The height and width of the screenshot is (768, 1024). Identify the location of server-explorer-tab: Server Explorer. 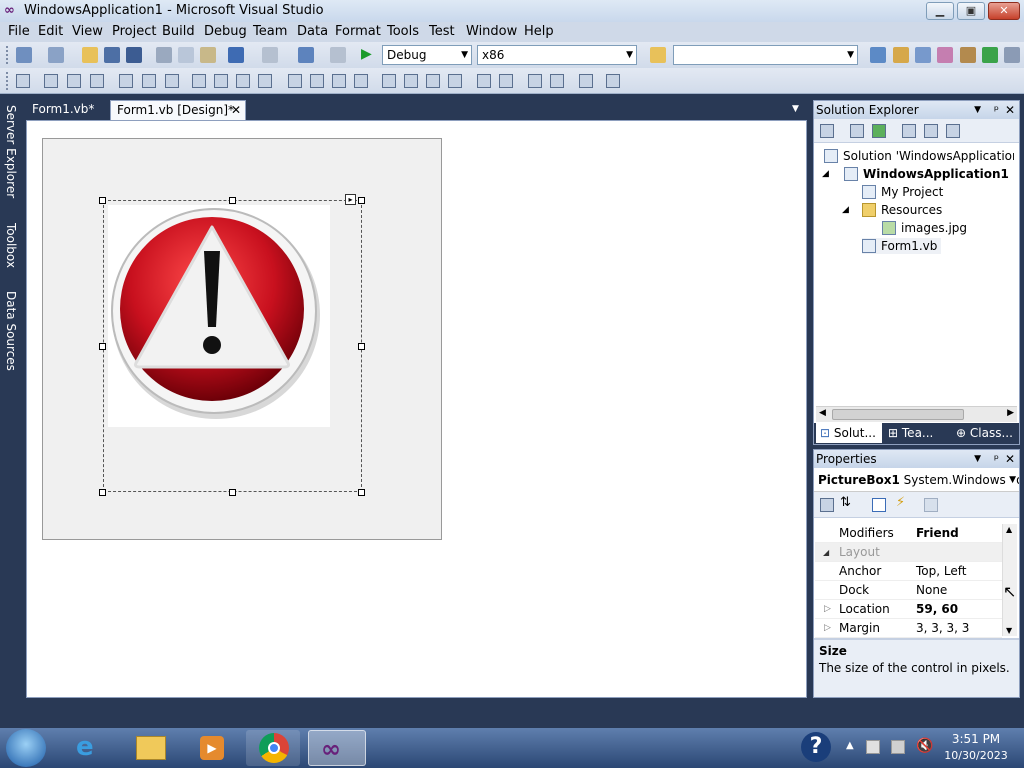
(10, 151).